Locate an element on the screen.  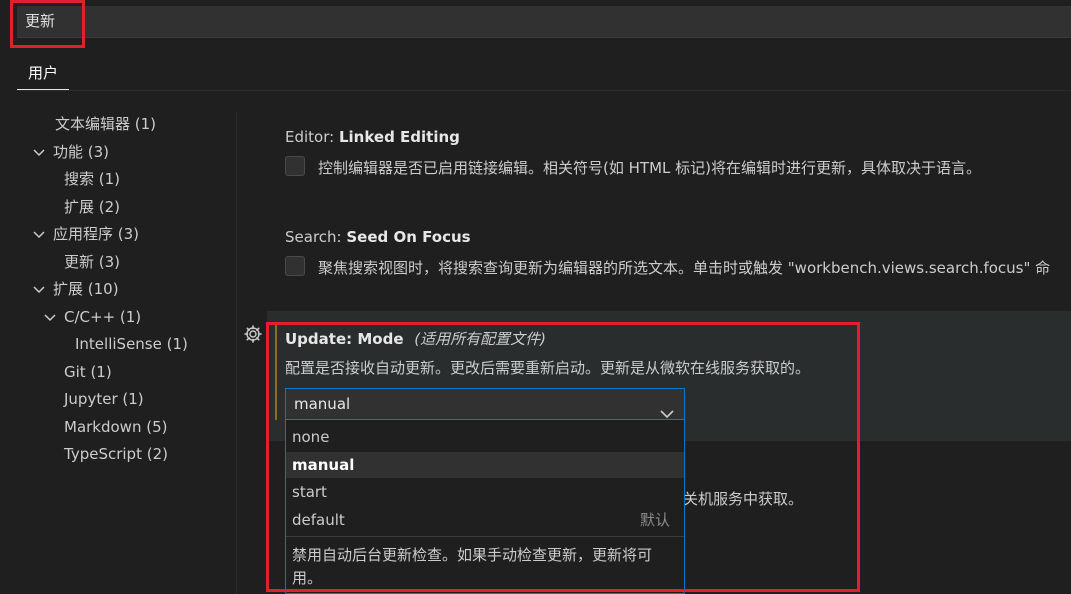
toc-item-cpp: C/C++ (1) is located at coordinates (92, 317).